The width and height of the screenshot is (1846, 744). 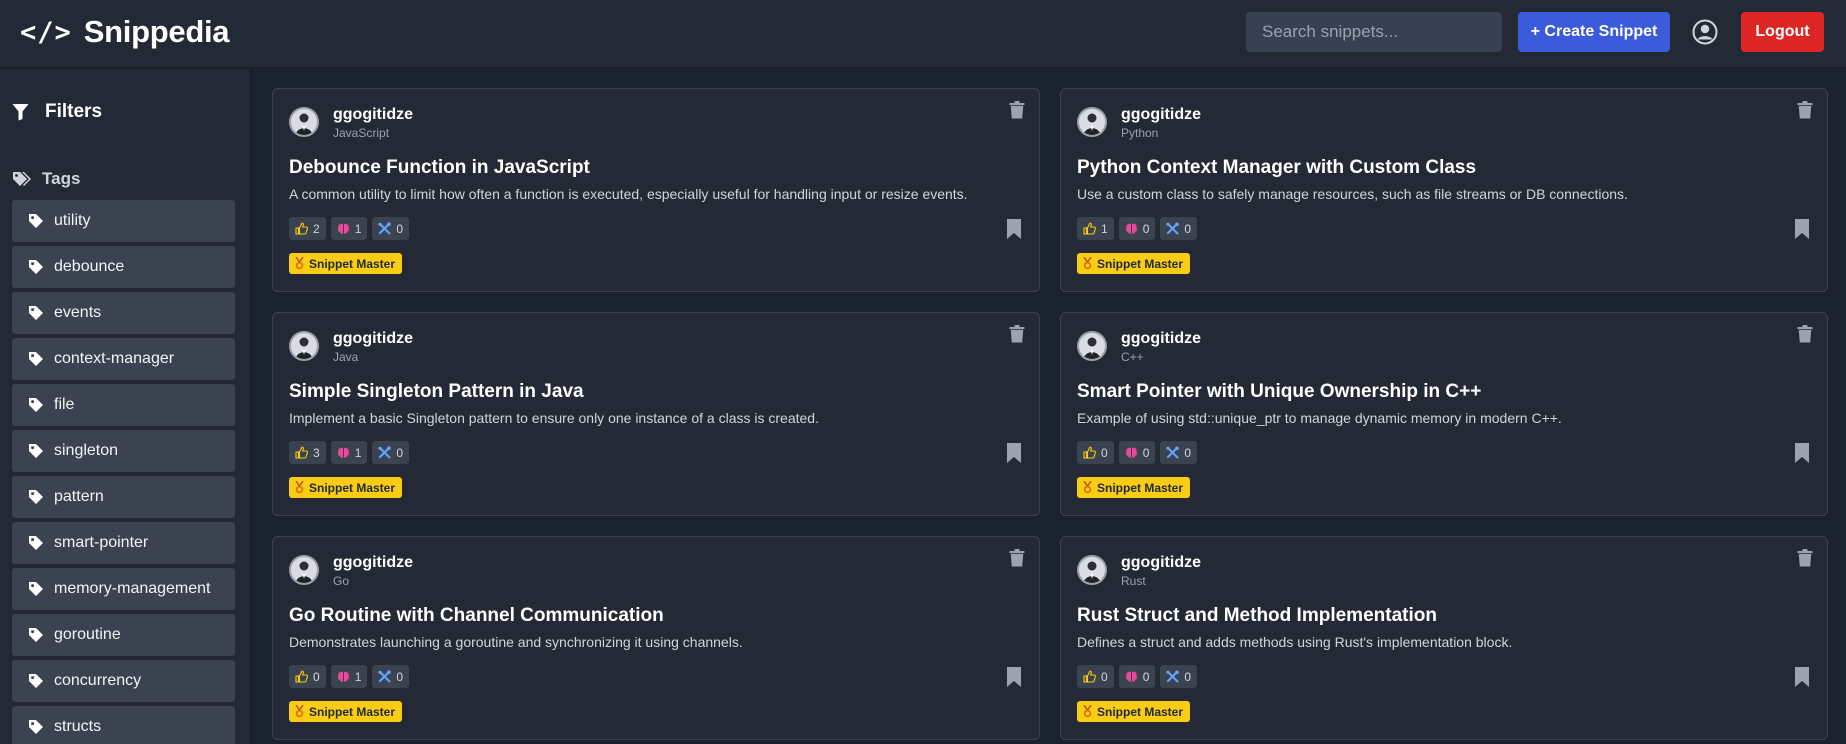 What do you see at coordinates (101, 542) in the screenshot?
I see `tag-label: smart-pointer` at bounding box center [101, 542].